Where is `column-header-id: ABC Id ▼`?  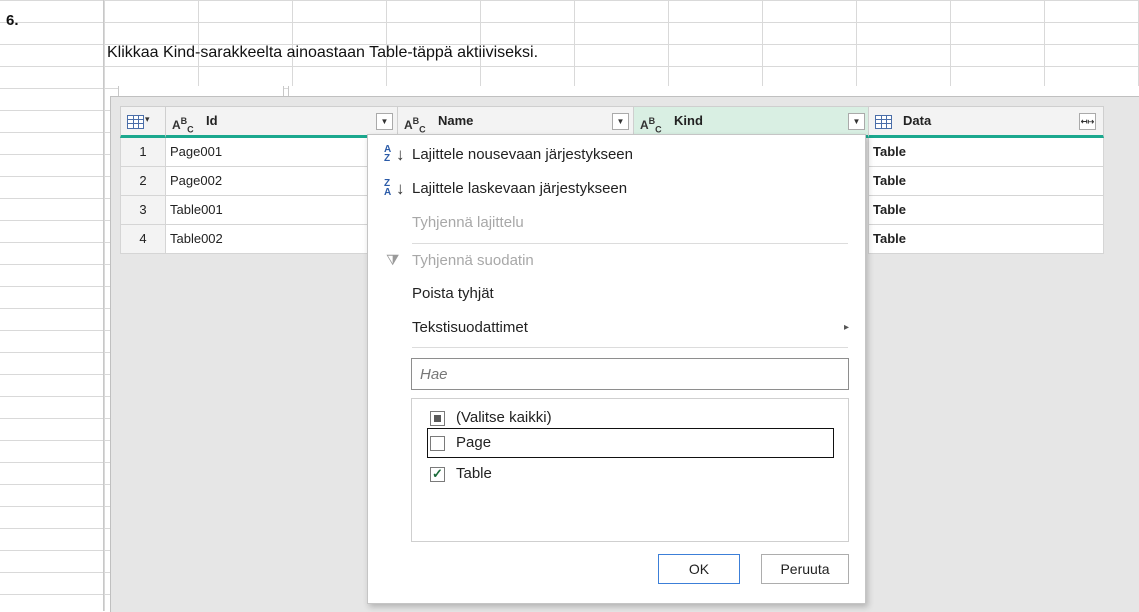 column-header-id: ABC Id ▼ is located at coordinates (281, 122).